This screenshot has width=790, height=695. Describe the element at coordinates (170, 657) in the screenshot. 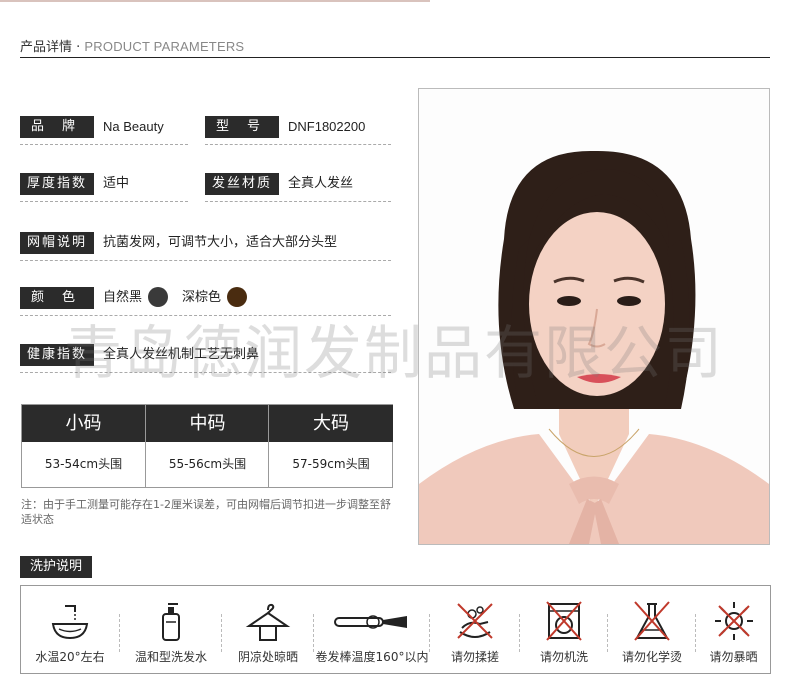

I see `care-label: 温和型洗发水` at that location.